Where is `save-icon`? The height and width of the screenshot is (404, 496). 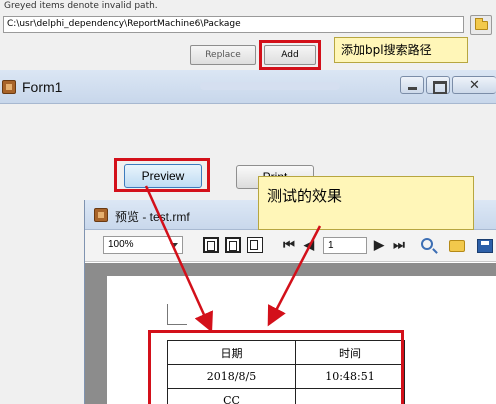 save-icon is located at coordinates (485, 246).